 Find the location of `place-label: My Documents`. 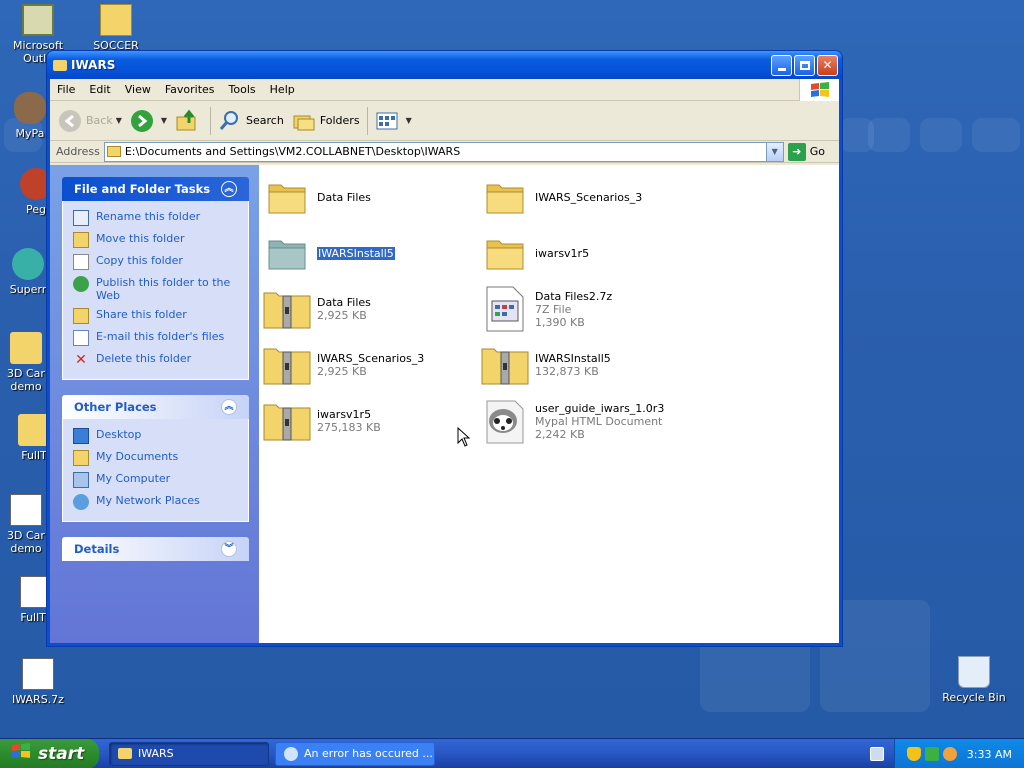

place-label: My Documents is located at coordinates (137, 456).